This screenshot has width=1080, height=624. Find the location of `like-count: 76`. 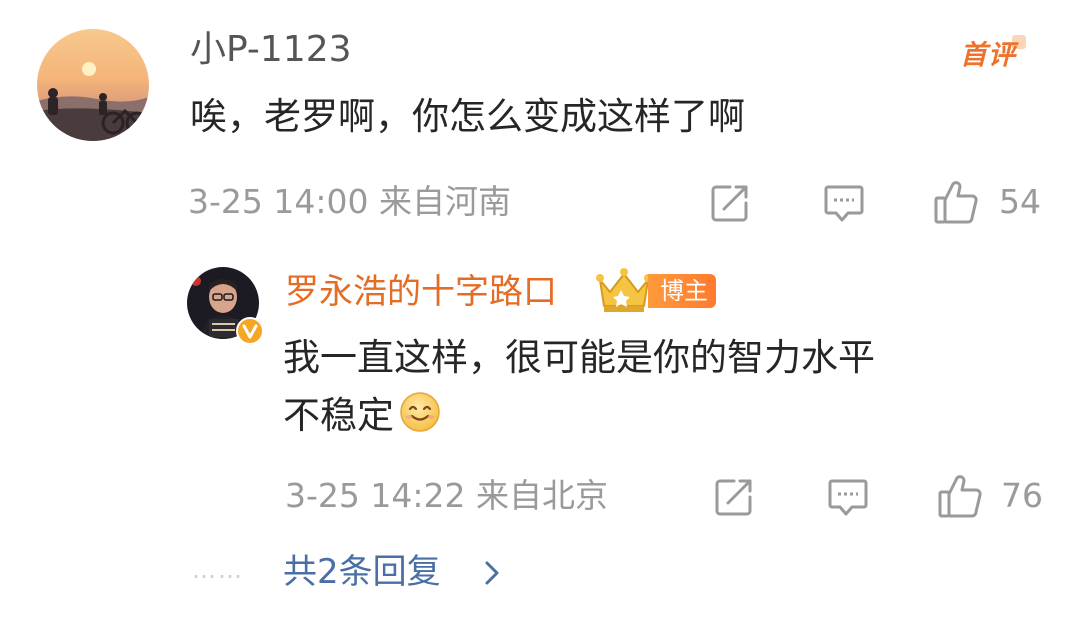

like-count: 76 is located at coordinates (1022, 495).